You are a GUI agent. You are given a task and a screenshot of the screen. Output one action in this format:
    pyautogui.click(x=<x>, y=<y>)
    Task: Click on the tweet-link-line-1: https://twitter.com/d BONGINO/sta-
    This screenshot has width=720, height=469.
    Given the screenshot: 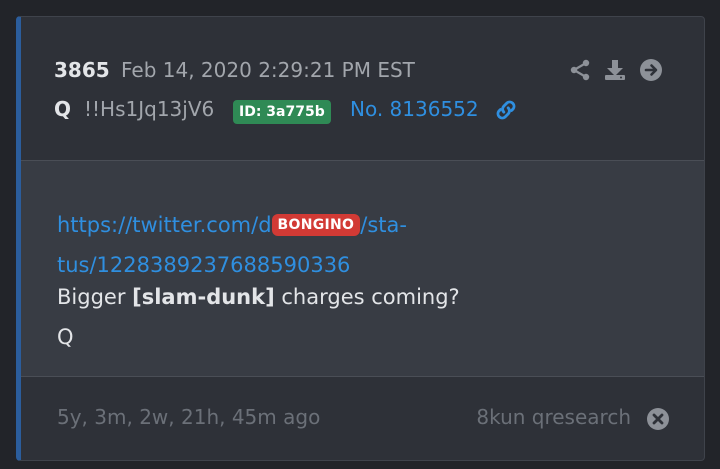 What is the action you would take?
    pyautogui.click(x=267, y=225)
    